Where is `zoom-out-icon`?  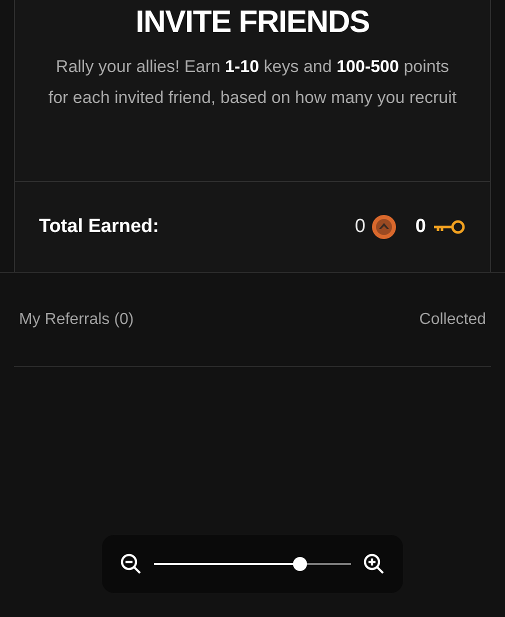
zoom-out-icon is located at coordinates (131, 564).